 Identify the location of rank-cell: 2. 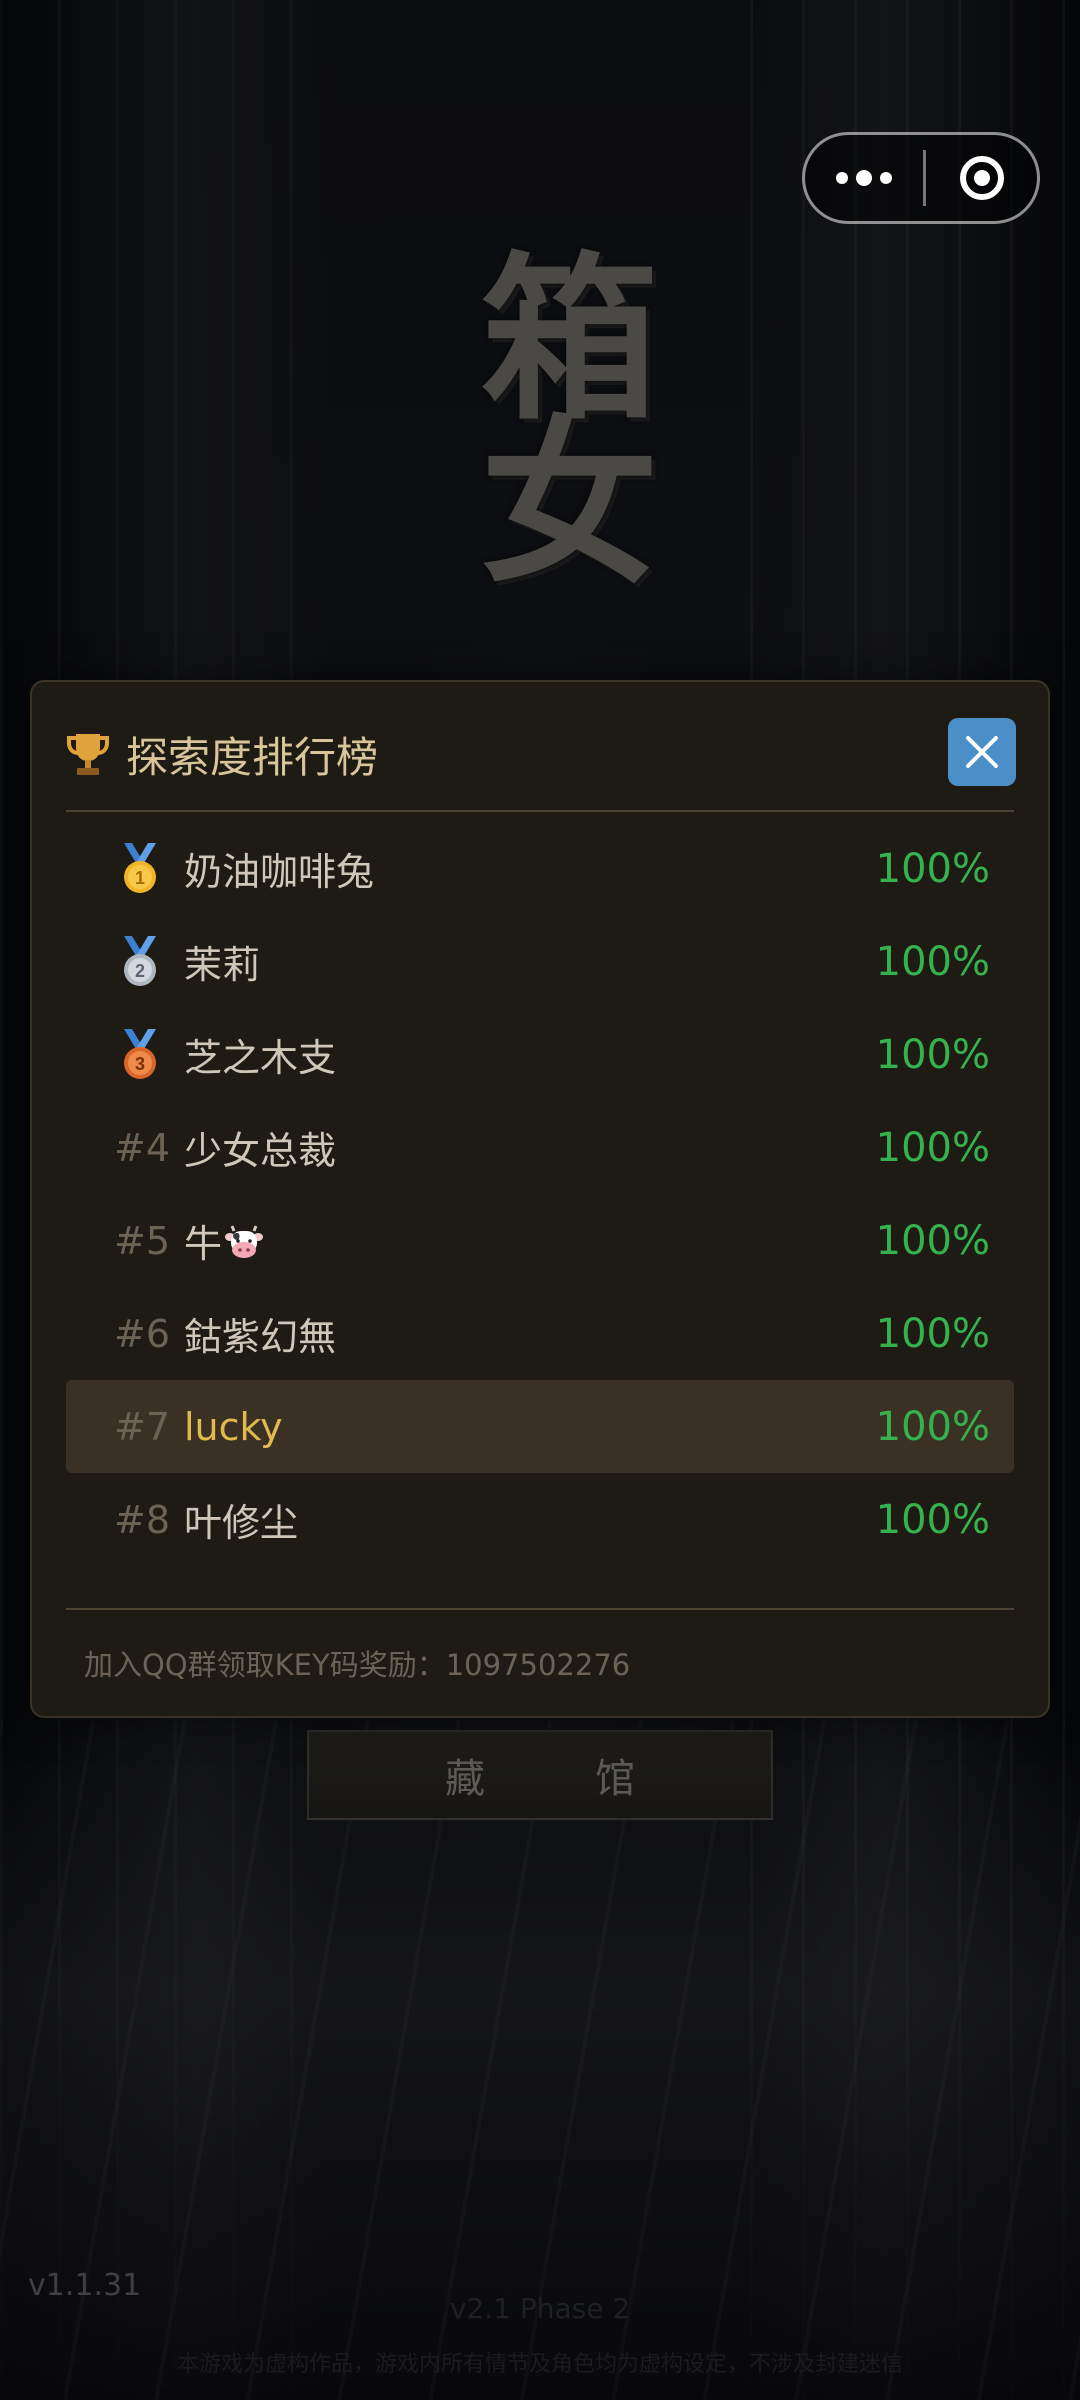
(125, 962).